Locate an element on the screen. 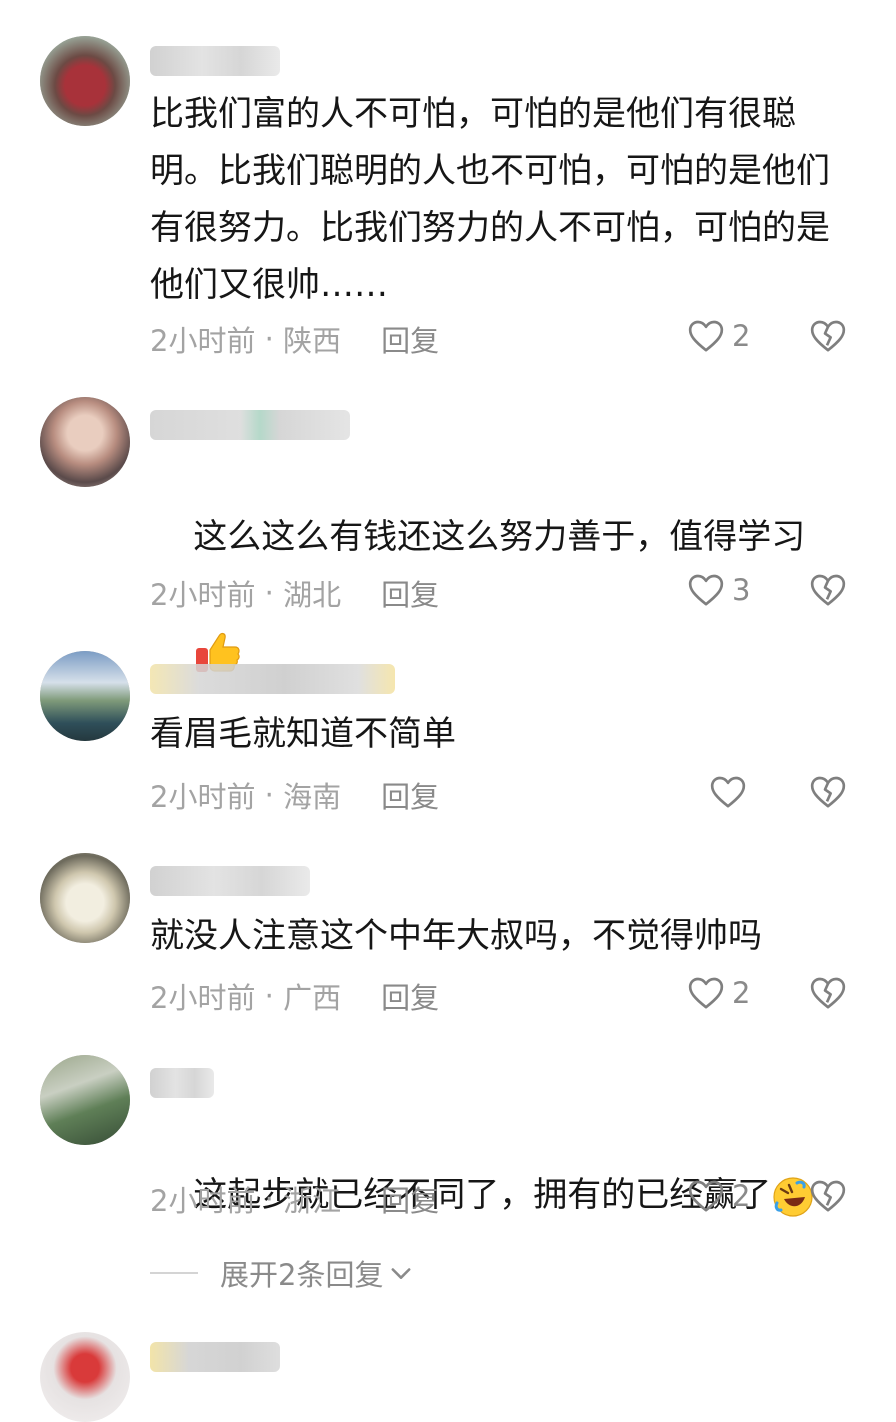  comment-meta: 2小时前 · 浙江 回复 is located at coordinates (294, 1199).